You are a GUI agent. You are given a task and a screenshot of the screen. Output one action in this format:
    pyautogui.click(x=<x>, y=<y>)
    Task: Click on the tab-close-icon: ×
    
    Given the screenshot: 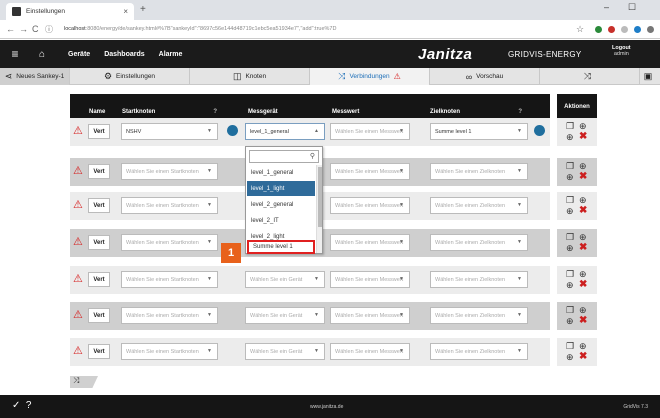 What is the action you would take?
    pyautogui.click(x=125, y=11)
    